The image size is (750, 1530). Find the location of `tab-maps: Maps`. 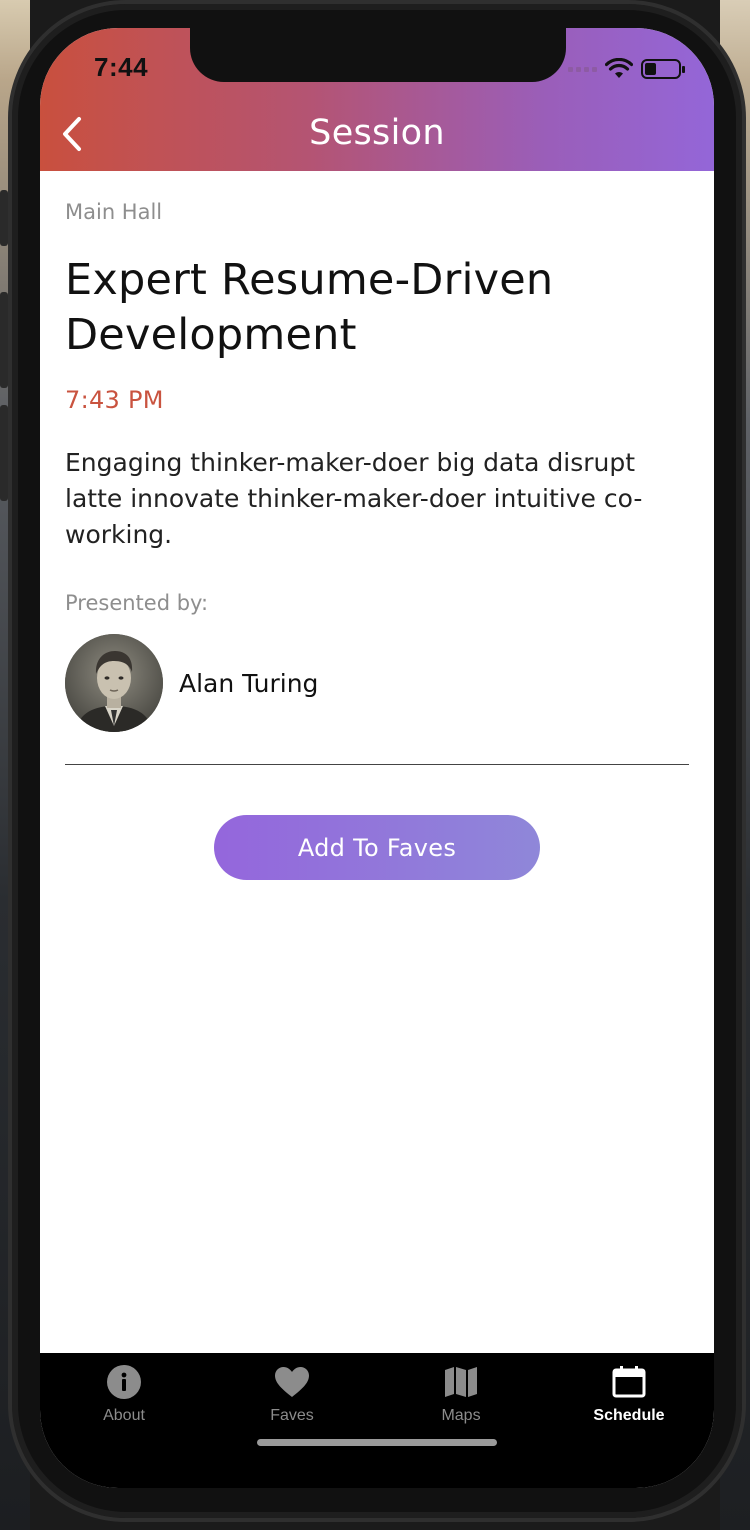

tab-maps: Maps is located at coordinates (461, 1398).